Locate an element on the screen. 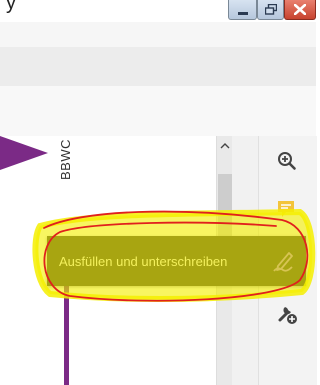 The image size is (320, 385). close-button is located at coordinates (300, 10).